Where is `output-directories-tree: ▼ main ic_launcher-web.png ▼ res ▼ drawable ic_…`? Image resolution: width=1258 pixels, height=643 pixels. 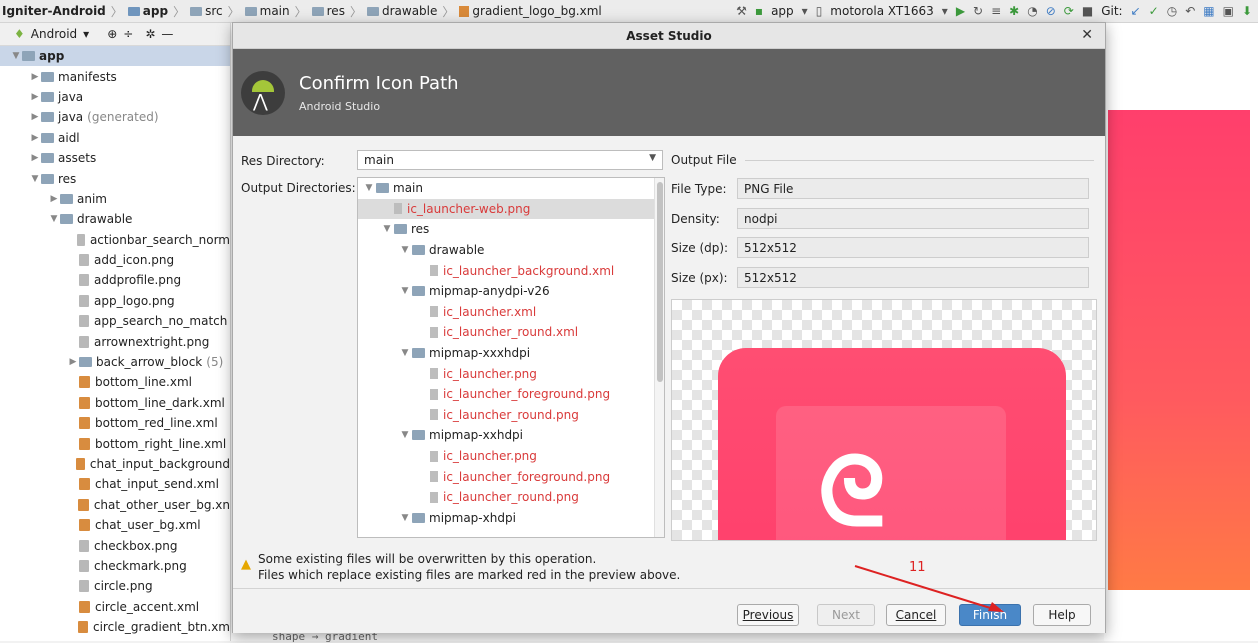 output-directories-tree: ▼ main ic_launcher-web.png ▼ res ▼ drawable ic_… is located at coordinates (511, 357).